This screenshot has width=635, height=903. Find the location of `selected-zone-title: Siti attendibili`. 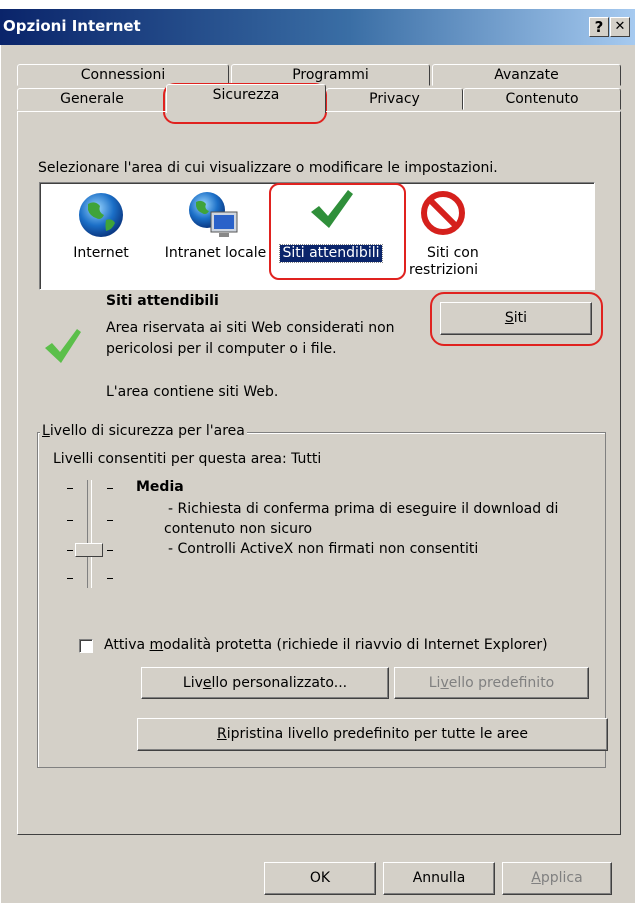

selected-zone-title: Siti attendibili is located at coordinates (162, 301).